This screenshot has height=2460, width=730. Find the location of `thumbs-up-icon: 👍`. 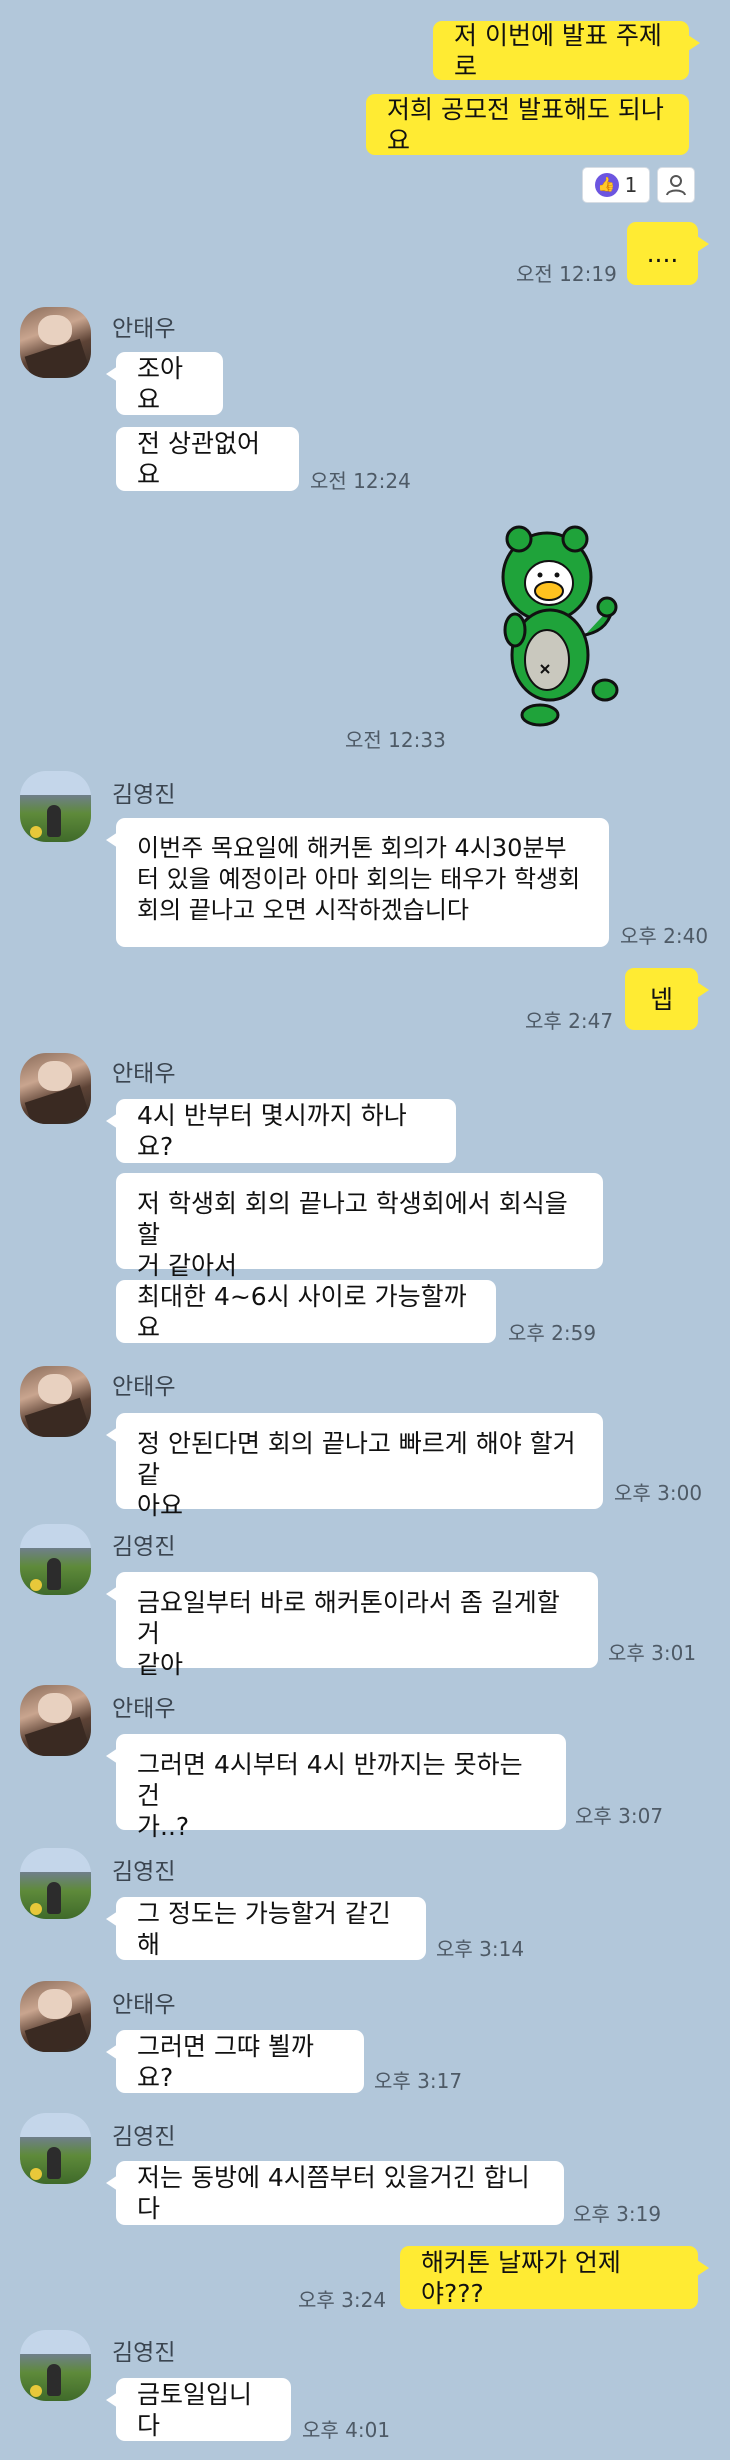

thumbs-up-icon: 👍 is located at coordinates (606, 185).